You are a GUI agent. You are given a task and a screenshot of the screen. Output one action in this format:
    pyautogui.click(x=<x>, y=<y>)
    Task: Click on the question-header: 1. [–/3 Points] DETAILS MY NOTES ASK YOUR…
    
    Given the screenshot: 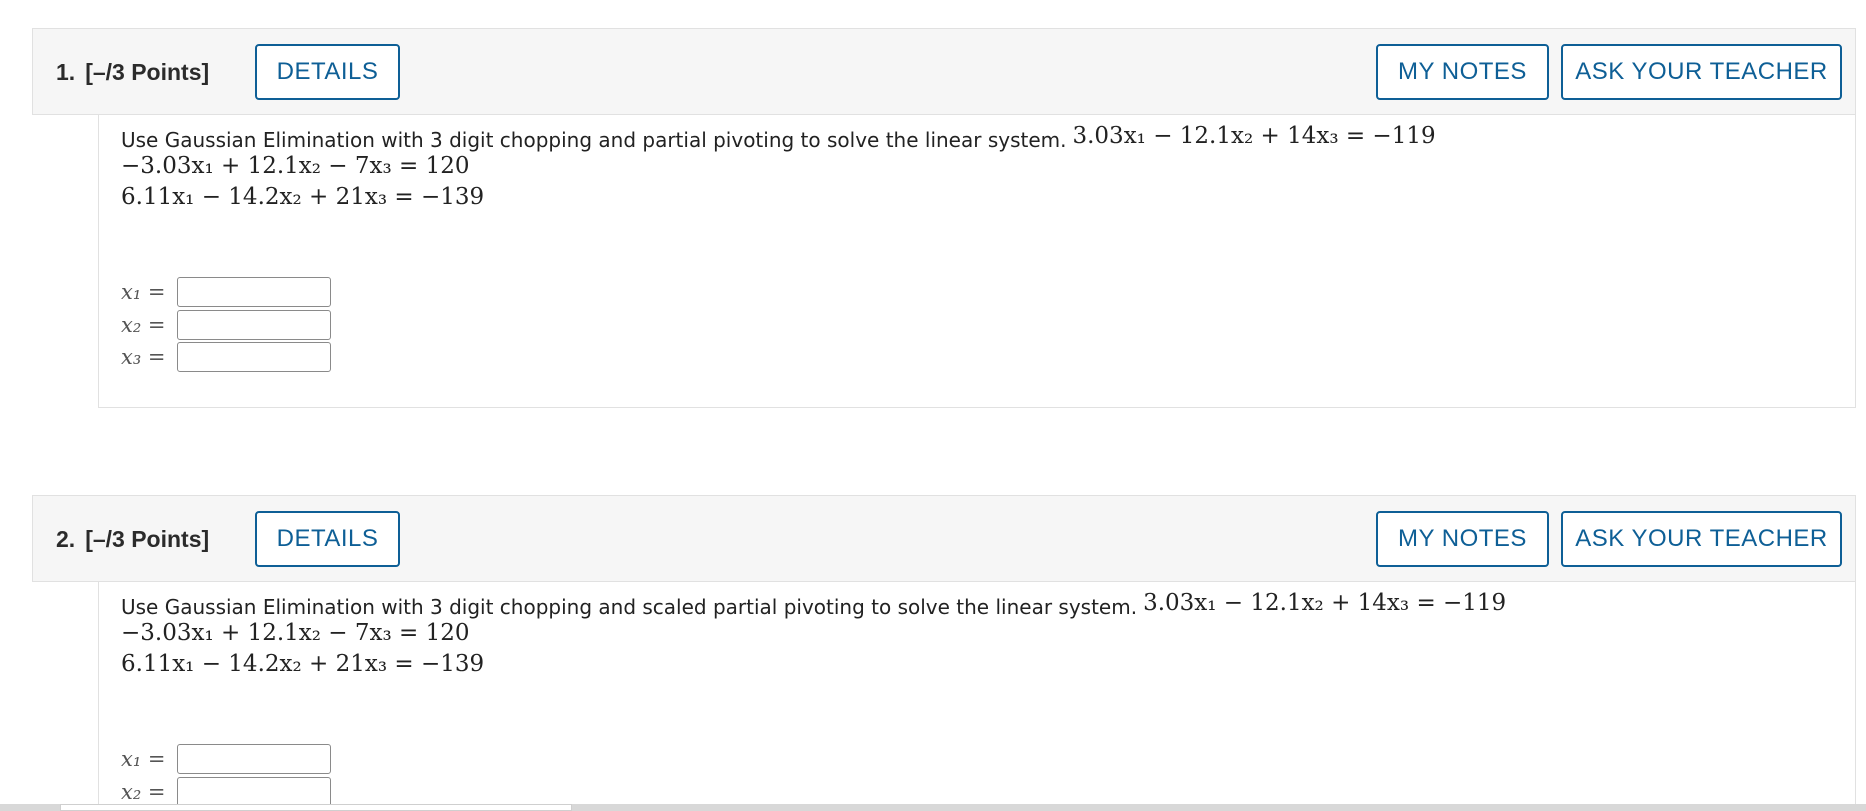 What is the action you would take?
    pyautogui.click(x=944, y=71)
    